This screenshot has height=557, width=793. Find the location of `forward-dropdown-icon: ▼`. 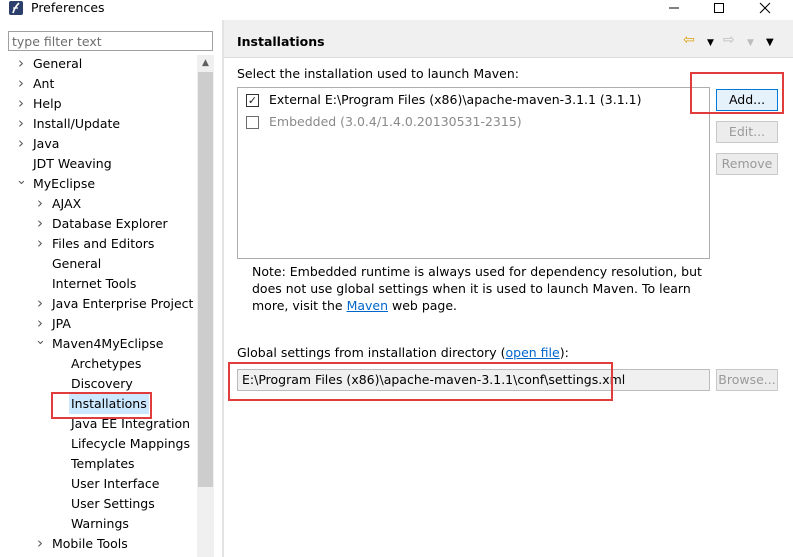

forward-dropdown-icon: ▼ is located at coordinates (750, 43).